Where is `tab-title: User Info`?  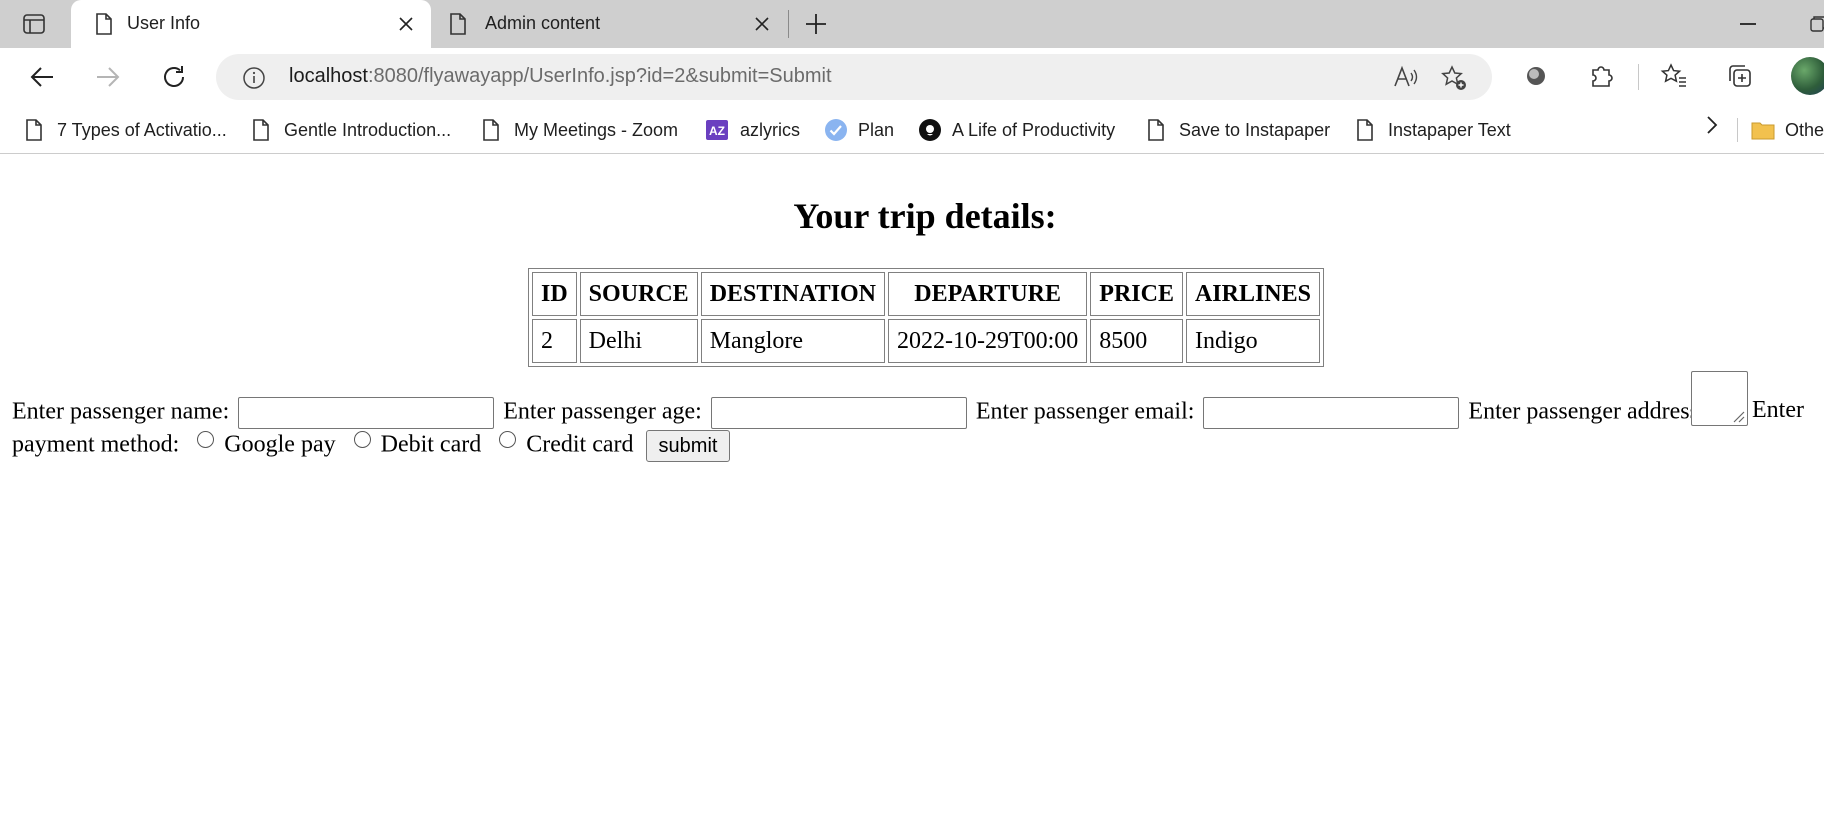
tab-title: User Info is located at coordinates (164, 23).